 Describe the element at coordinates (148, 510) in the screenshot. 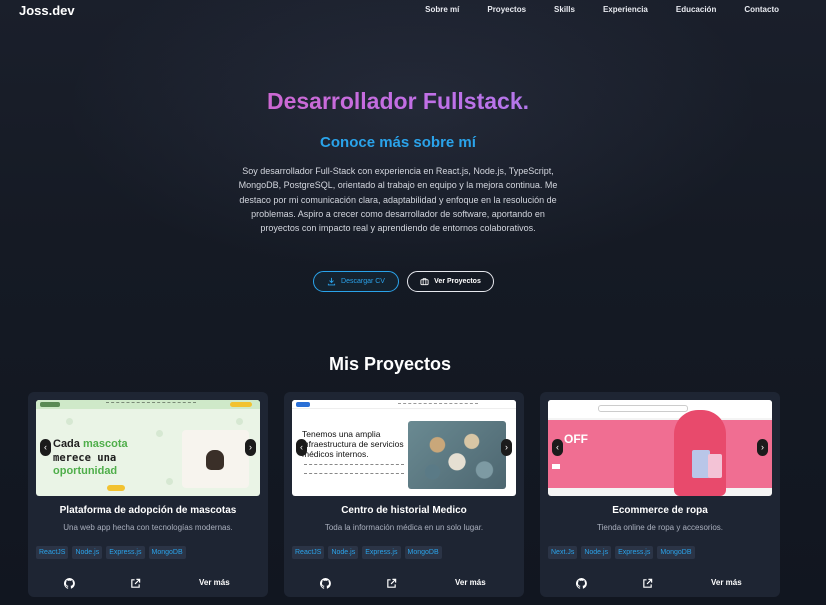

I see `project-title: Plataforma de adopción de mascotas` at that location.